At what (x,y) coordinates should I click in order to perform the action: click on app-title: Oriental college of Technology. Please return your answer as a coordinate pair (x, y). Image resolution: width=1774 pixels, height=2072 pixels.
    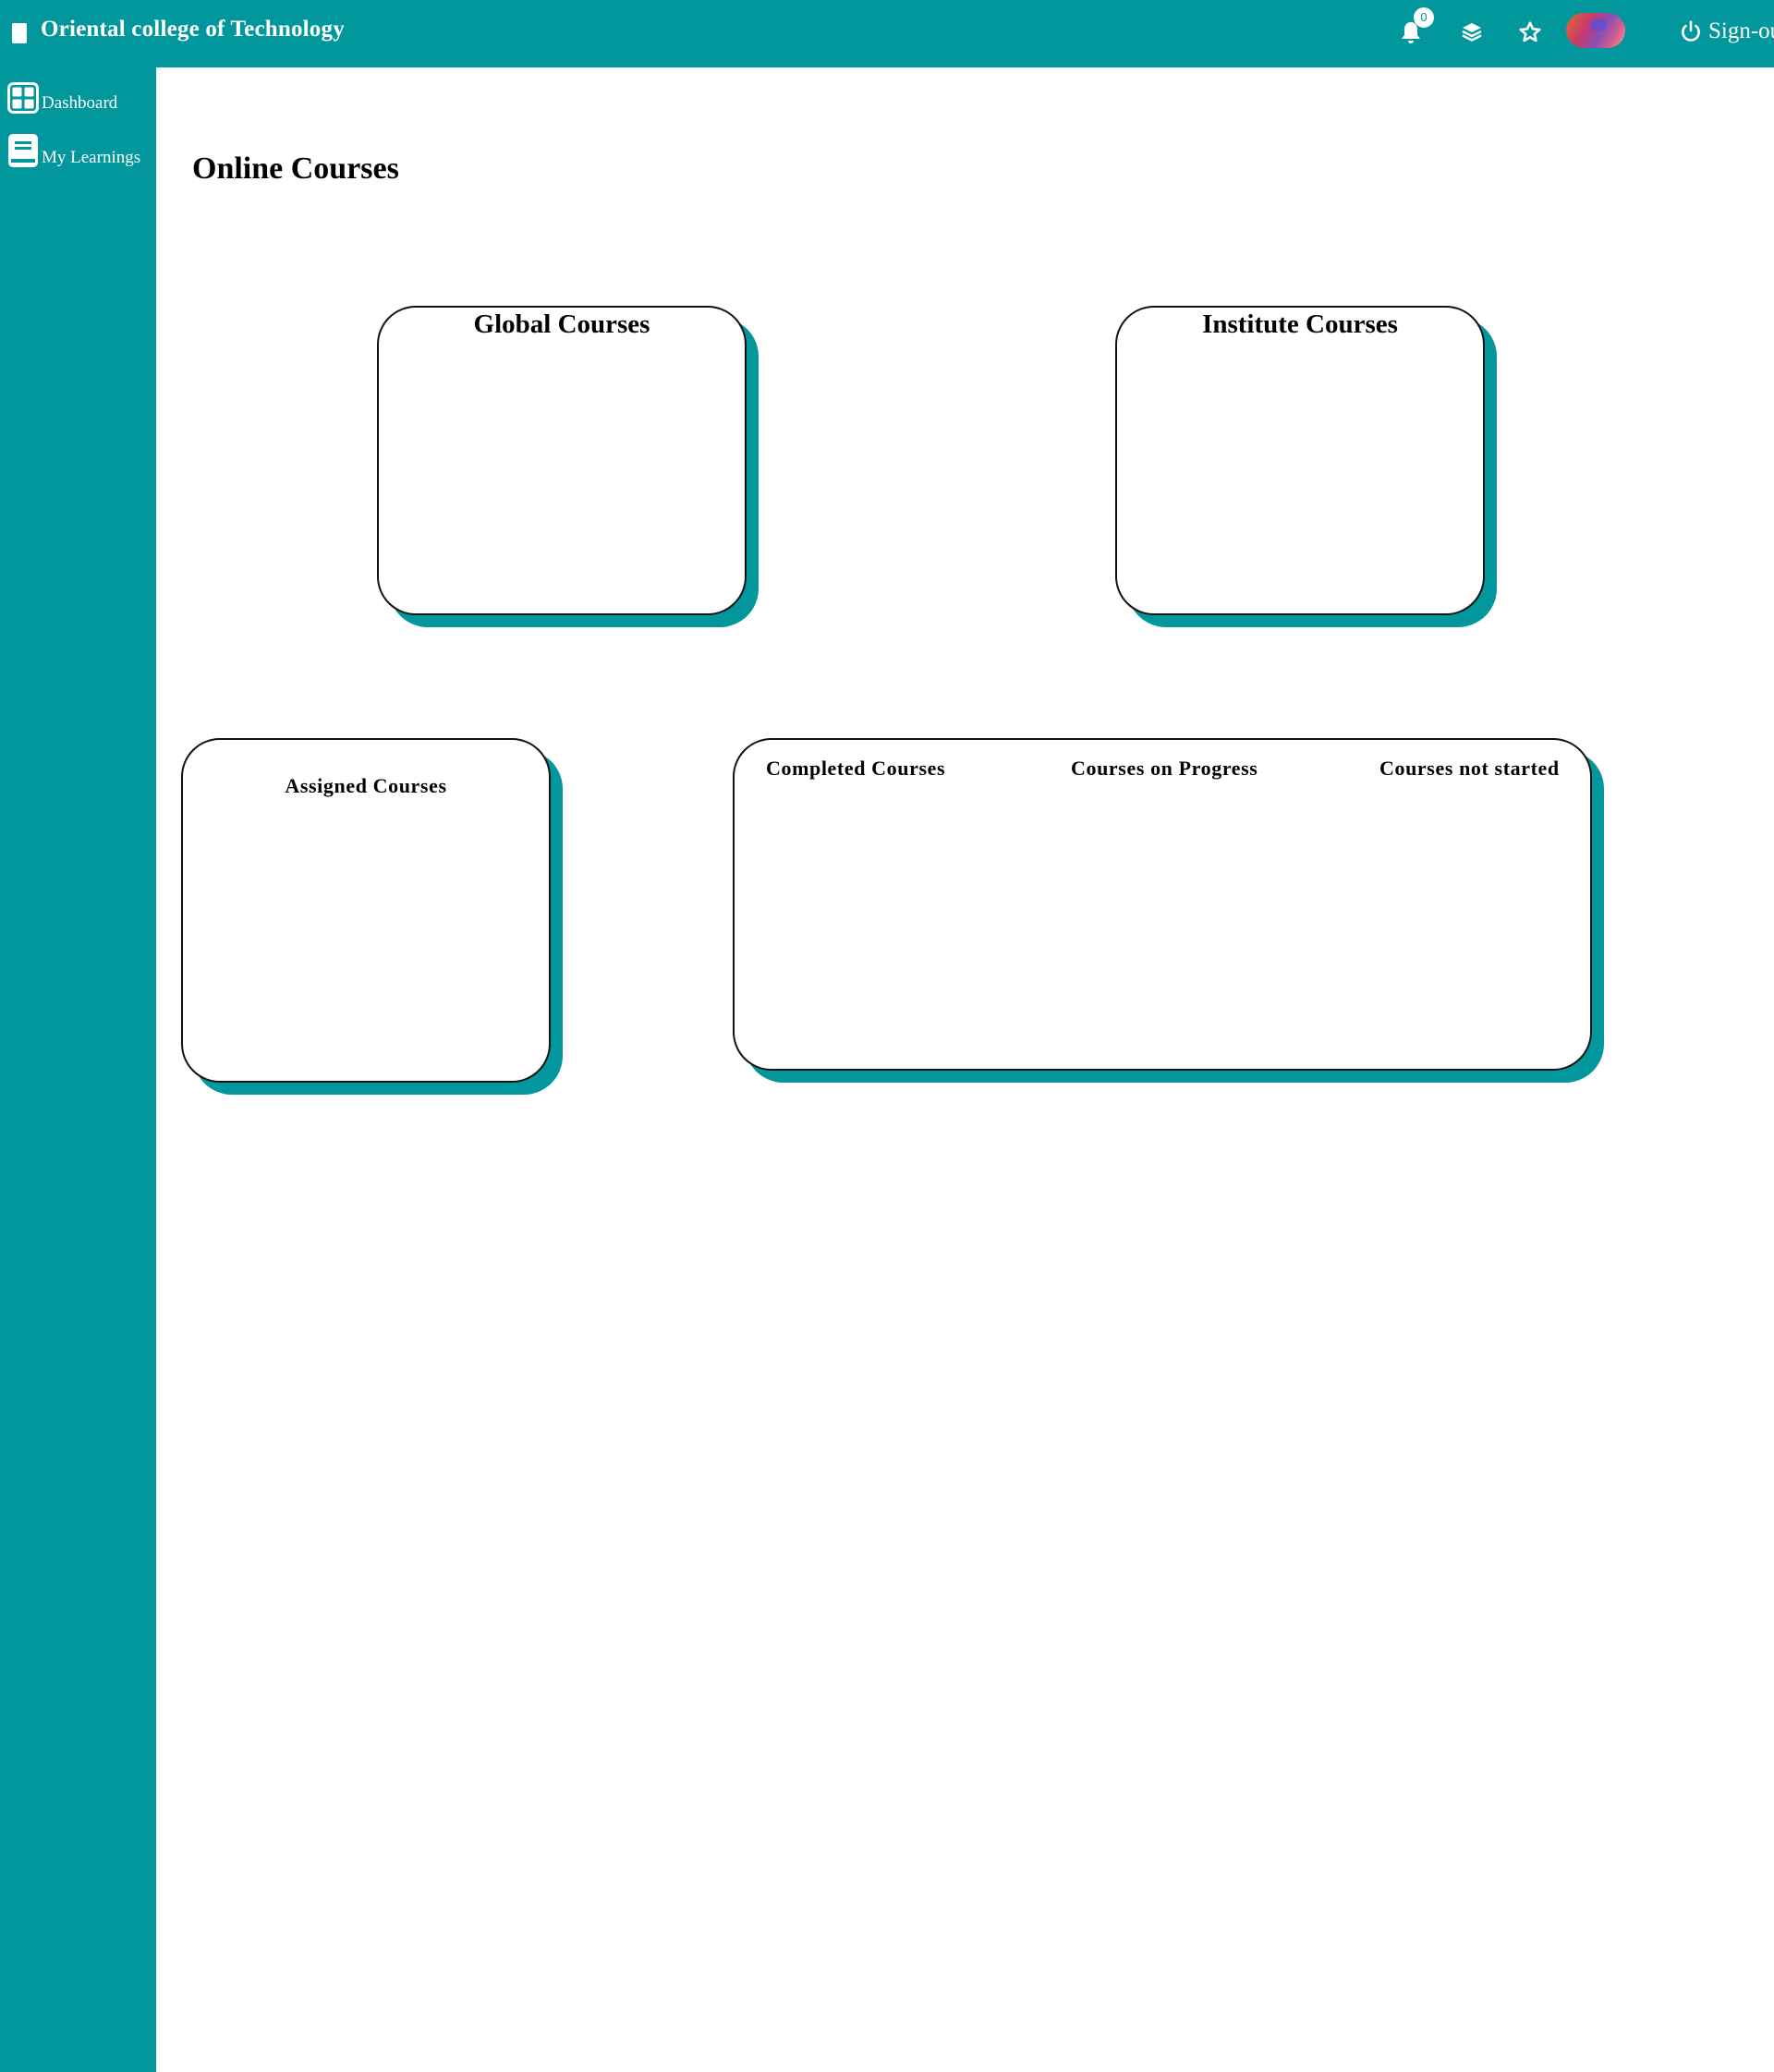
    Looking at the image, I should click on (193, 29).